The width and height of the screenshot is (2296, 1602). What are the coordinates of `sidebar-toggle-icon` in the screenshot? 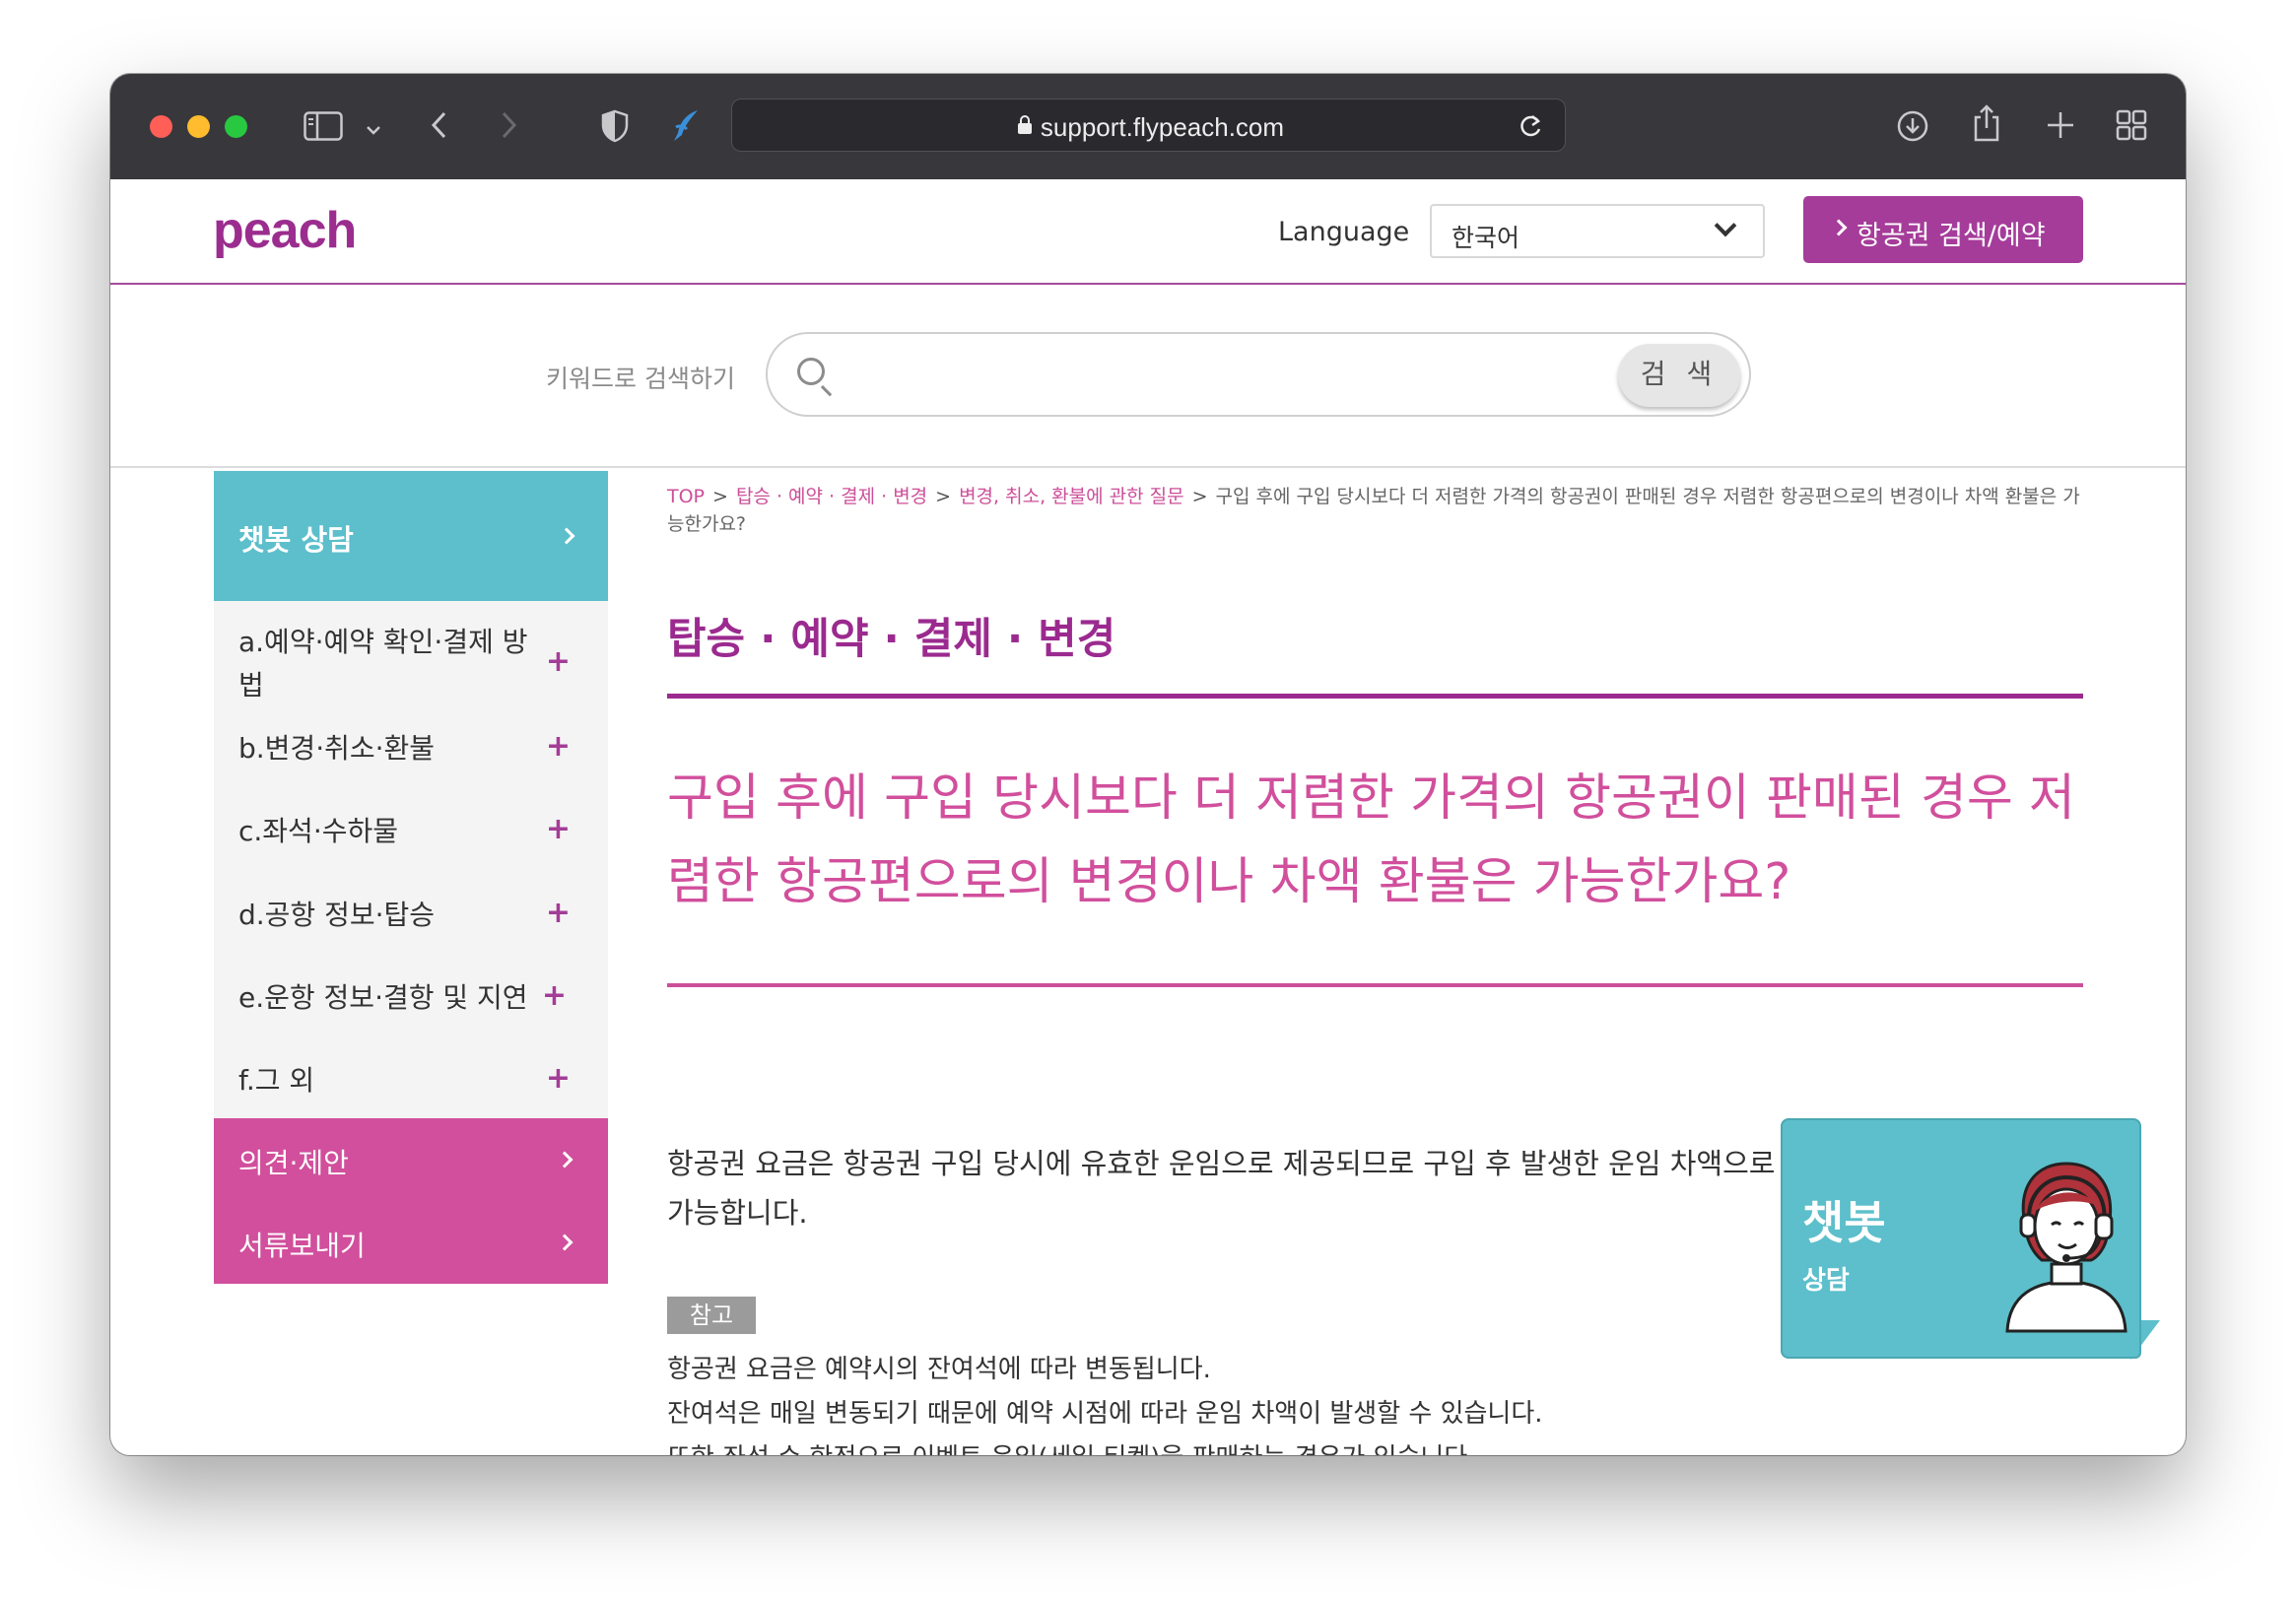 It's located at (323, 129).